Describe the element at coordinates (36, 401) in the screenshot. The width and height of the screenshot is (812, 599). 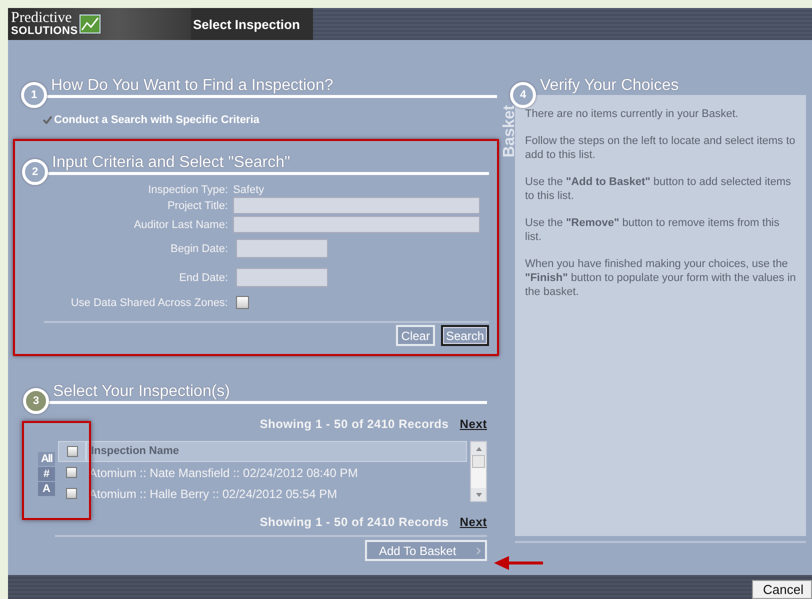
I see `step-number-badge: 3` at that location.